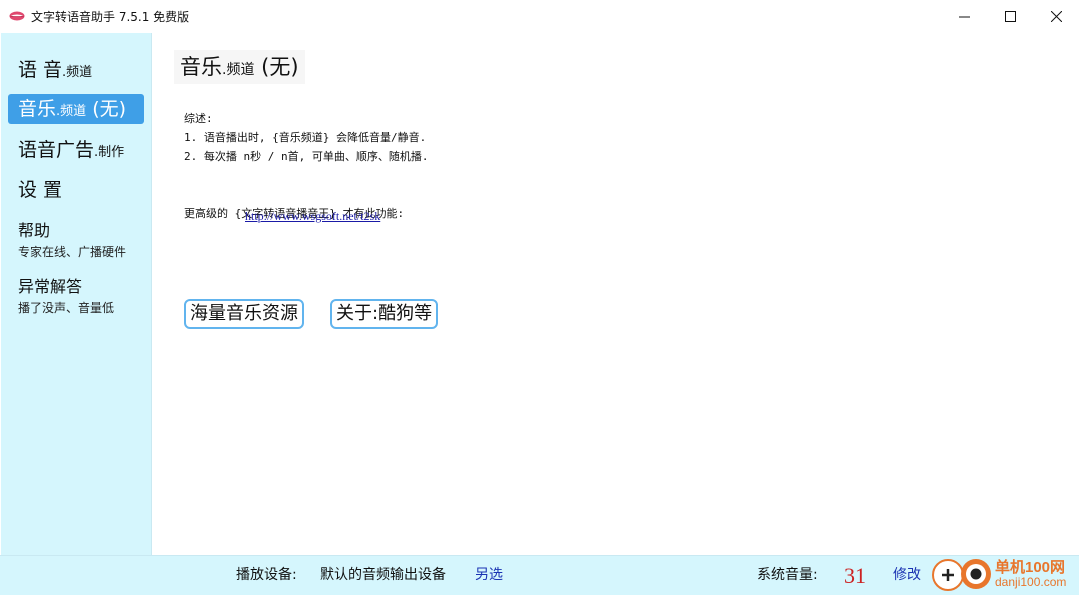 The height and width of the screenshot is (595, 1079). What do you see at coordinates (384, 314) in the screenshot?
I see `about-kugou-button: 关于:酷狗等` at bounding box center [384, 314].